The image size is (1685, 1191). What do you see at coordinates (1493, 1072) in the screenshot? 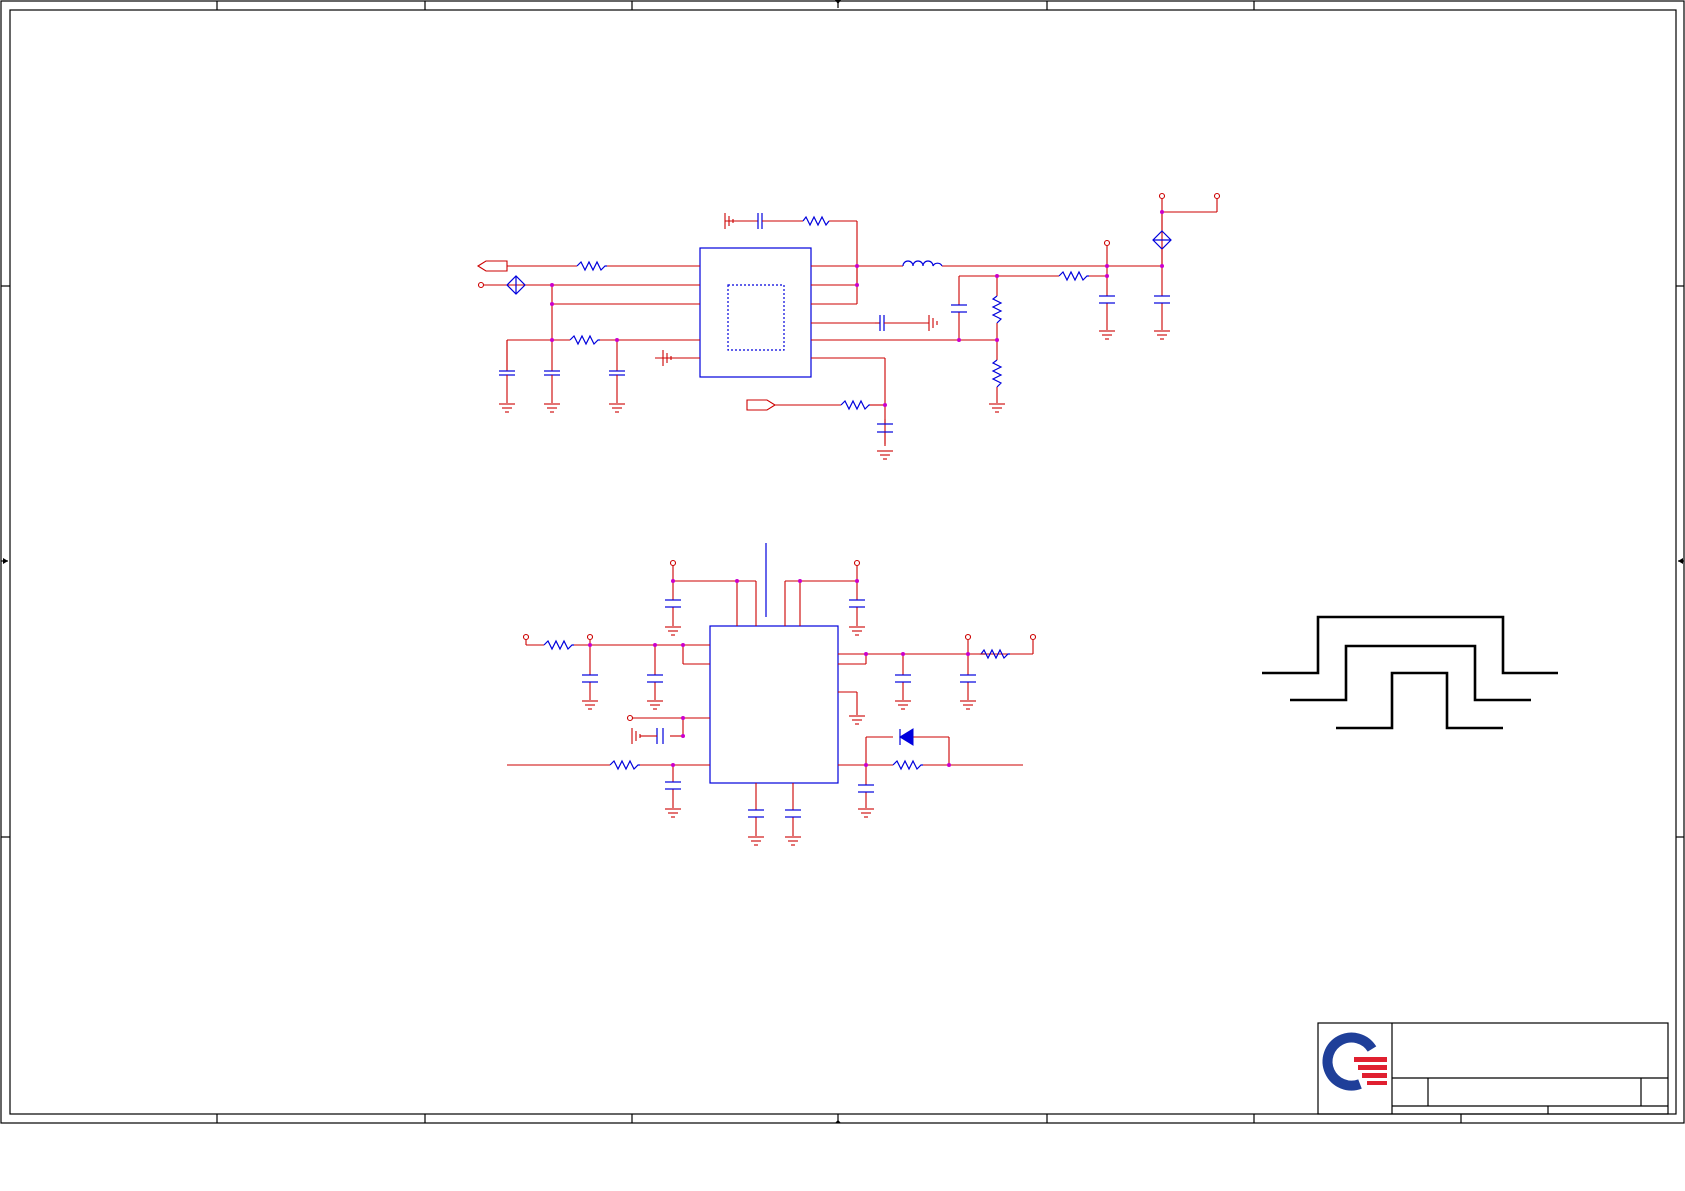
I see `title-block` at bounding box center [1493, 1072].